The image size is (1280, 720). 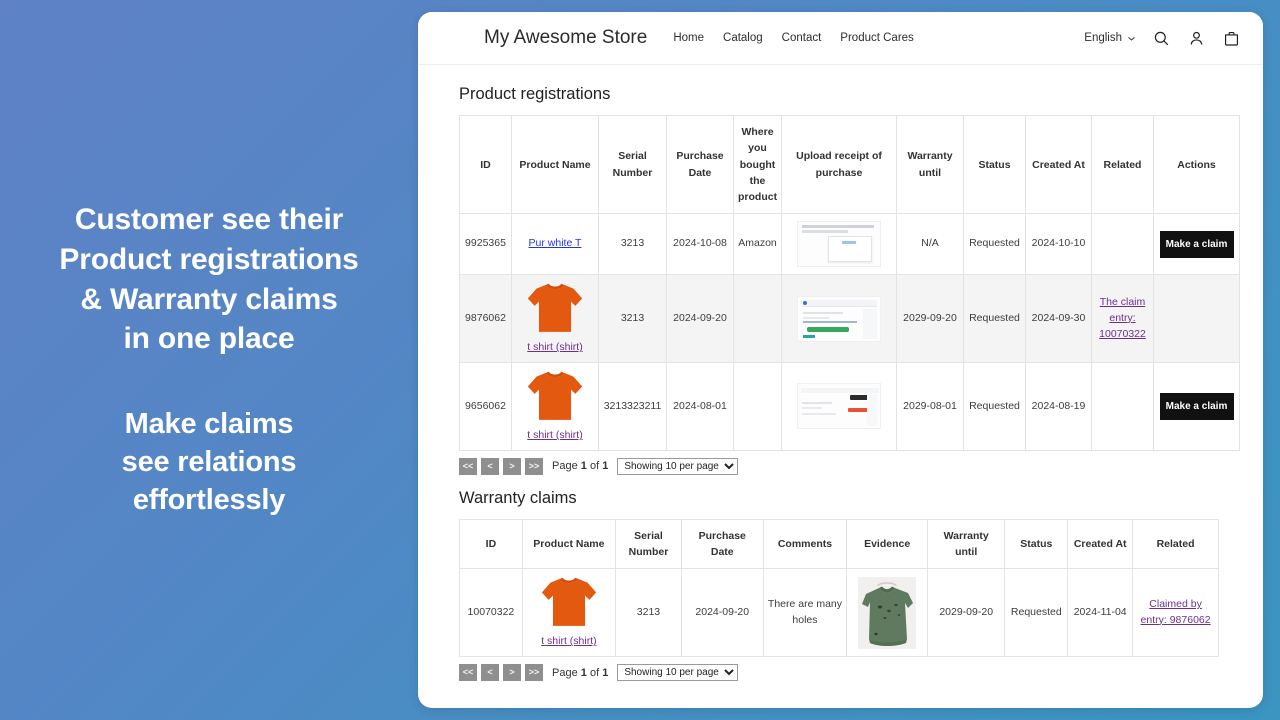 What do you see at coordinates (209, 220) in the screenshot?
I see `promo-line: Customer see their` at bounding box center [209, 220].